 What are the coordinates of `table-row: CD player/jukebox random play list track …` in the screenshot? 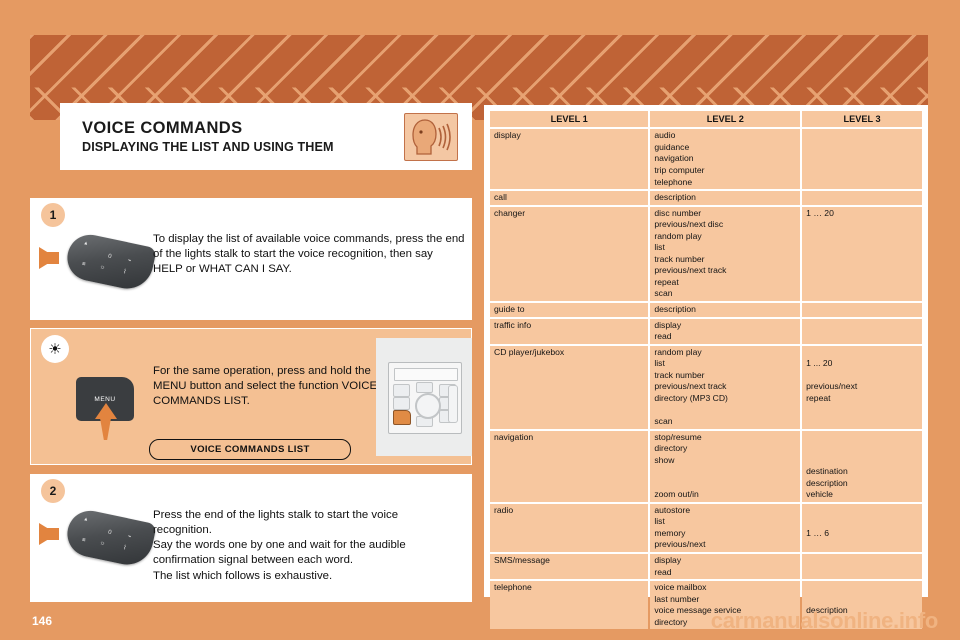 It's located at (706, 387).